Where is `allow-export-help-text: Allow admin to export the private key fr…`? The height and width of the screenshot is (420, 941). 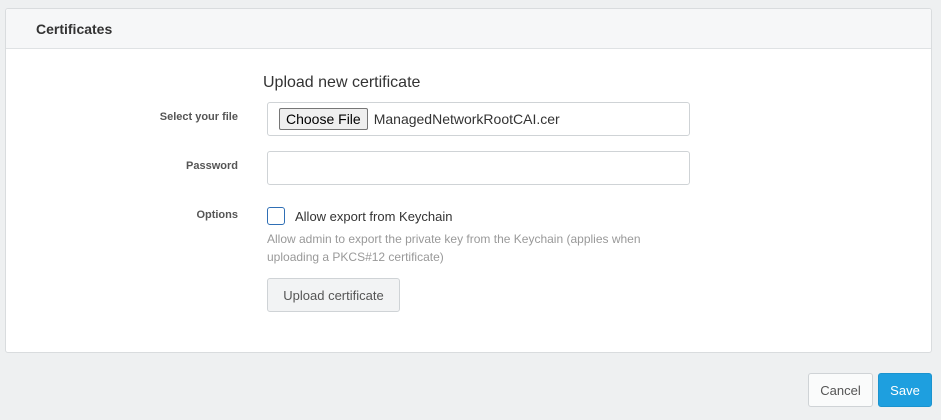
allow-export-help-text: Allow admin to export the private key fr… is located at coordinates (454, 248).